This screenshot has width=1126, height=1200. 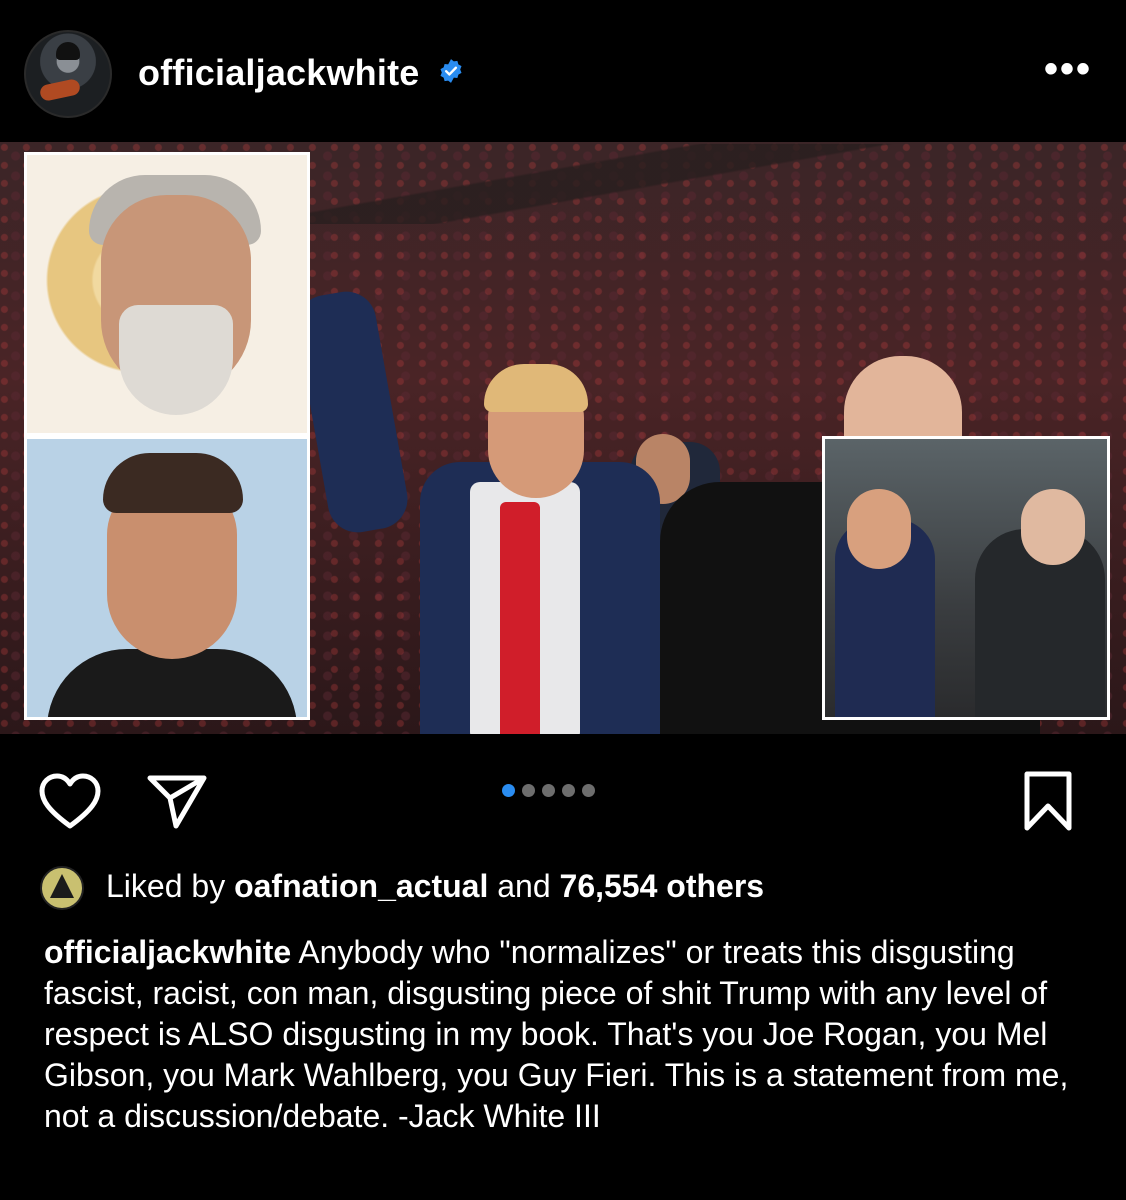 I want to click on liker-avatar, so click(x=62, y=888).